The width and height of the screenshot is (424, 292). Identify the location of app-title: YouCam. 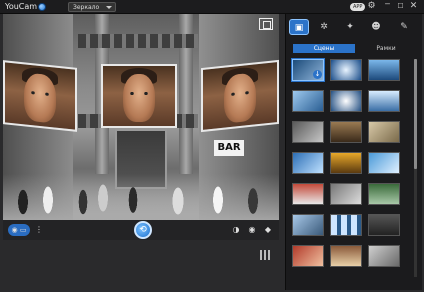
(21, 6).